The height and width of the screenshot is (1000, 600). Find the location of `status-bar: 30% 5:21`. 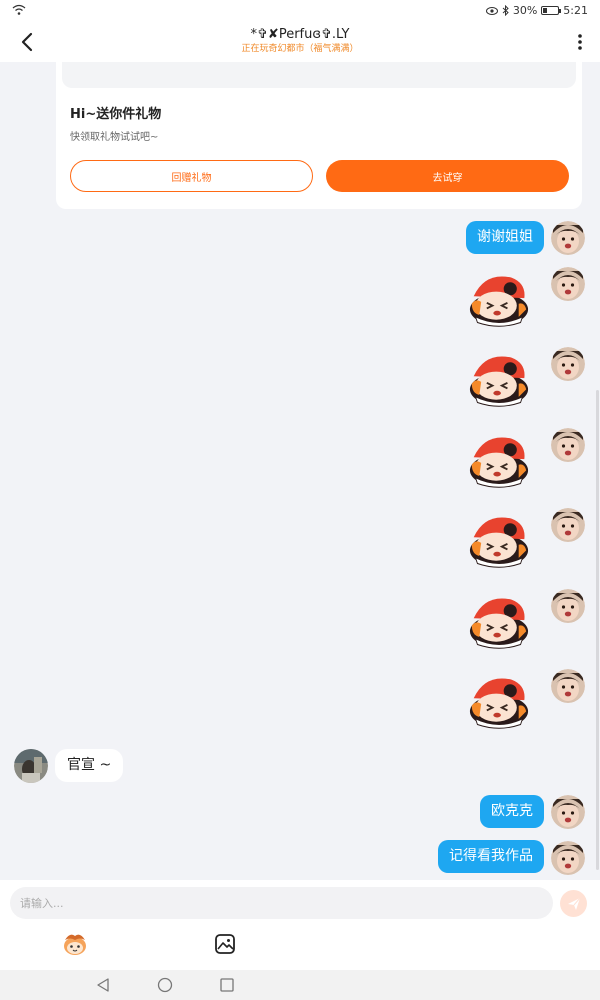

status-bar: 30% 5:21 is located at coordinates (300, 11).